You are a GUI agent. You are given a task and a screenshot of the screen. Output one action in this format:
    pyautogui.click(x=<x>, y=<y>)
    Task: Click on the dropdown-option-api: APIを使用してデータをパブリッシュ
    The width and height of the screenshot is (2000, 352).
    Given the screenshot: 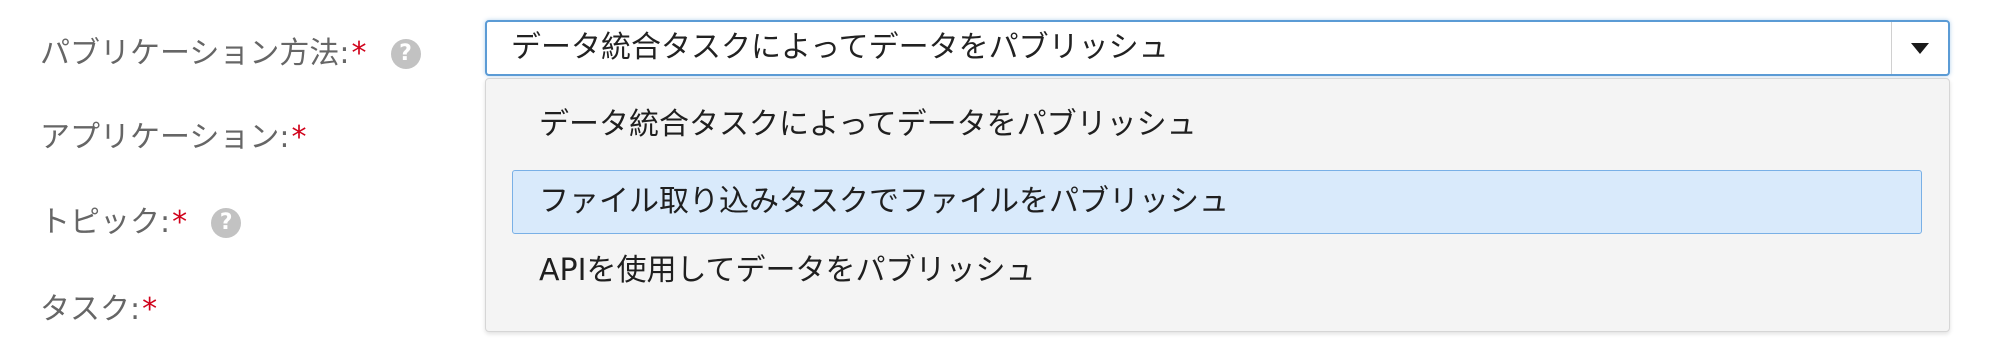 What is the action you would take?
    pyautogui.click(x=1217, y=271)
    